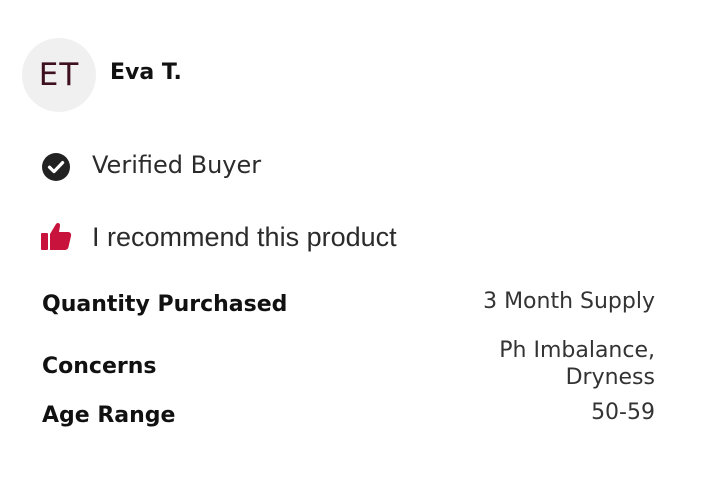 This screenshot has height=480, width=720. I want to click on quantity-purchased-value: 3 Month Supply, so click(569, 301).